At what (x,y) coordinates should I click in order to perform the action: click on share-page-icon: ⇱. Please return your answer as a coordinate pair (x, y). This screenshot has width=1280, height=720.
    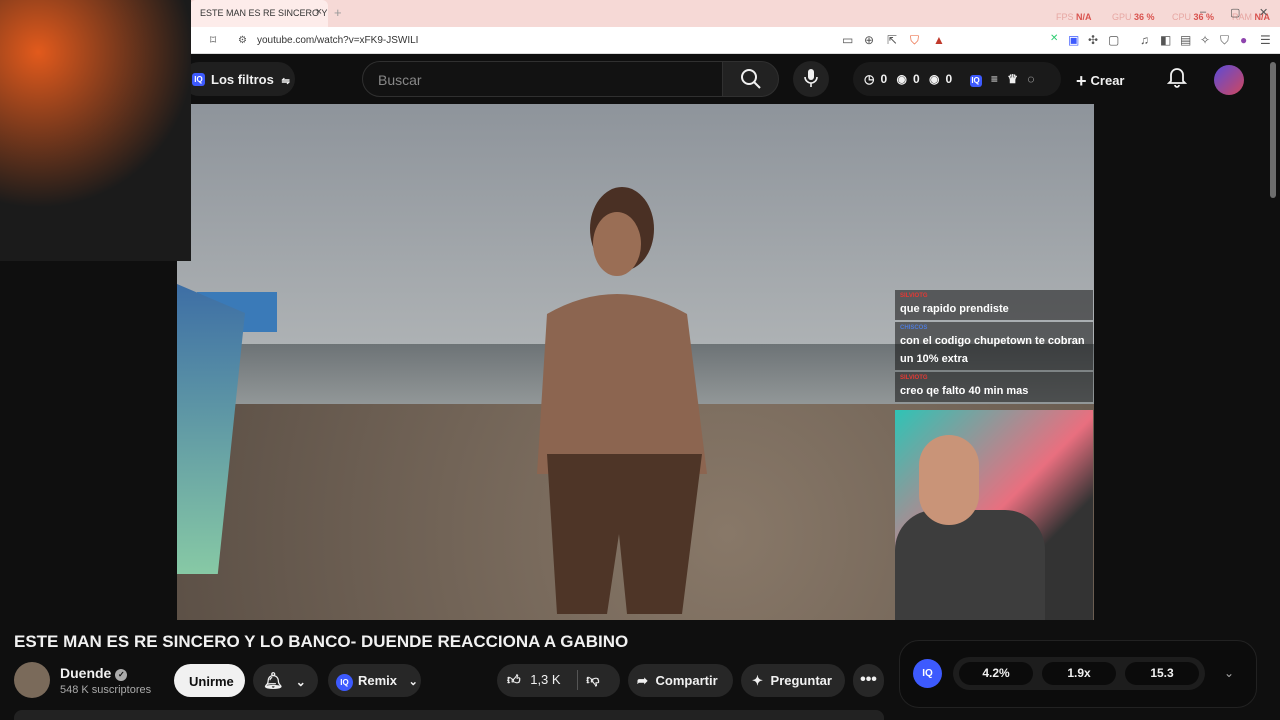
    Looking at the image, I should click on (892, 40).